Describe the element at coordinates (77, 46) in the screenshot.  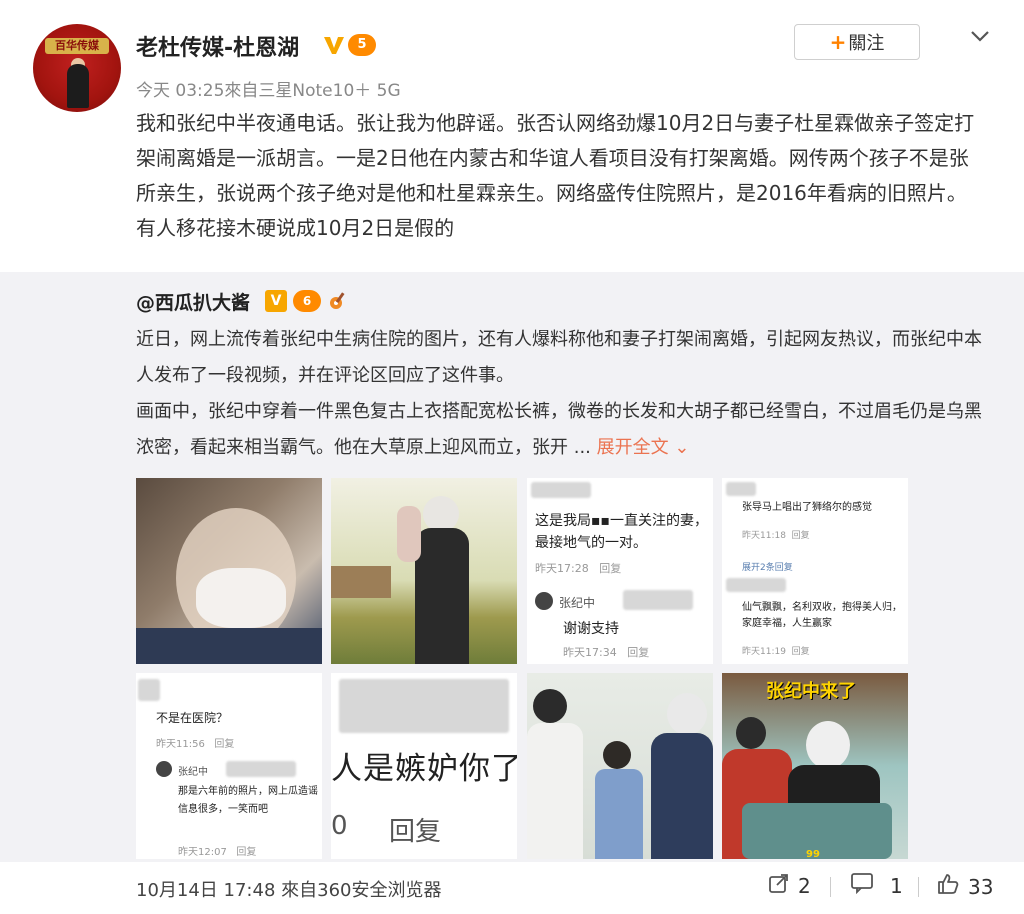
I see `avatar-banner: 百华传媒` at that location.